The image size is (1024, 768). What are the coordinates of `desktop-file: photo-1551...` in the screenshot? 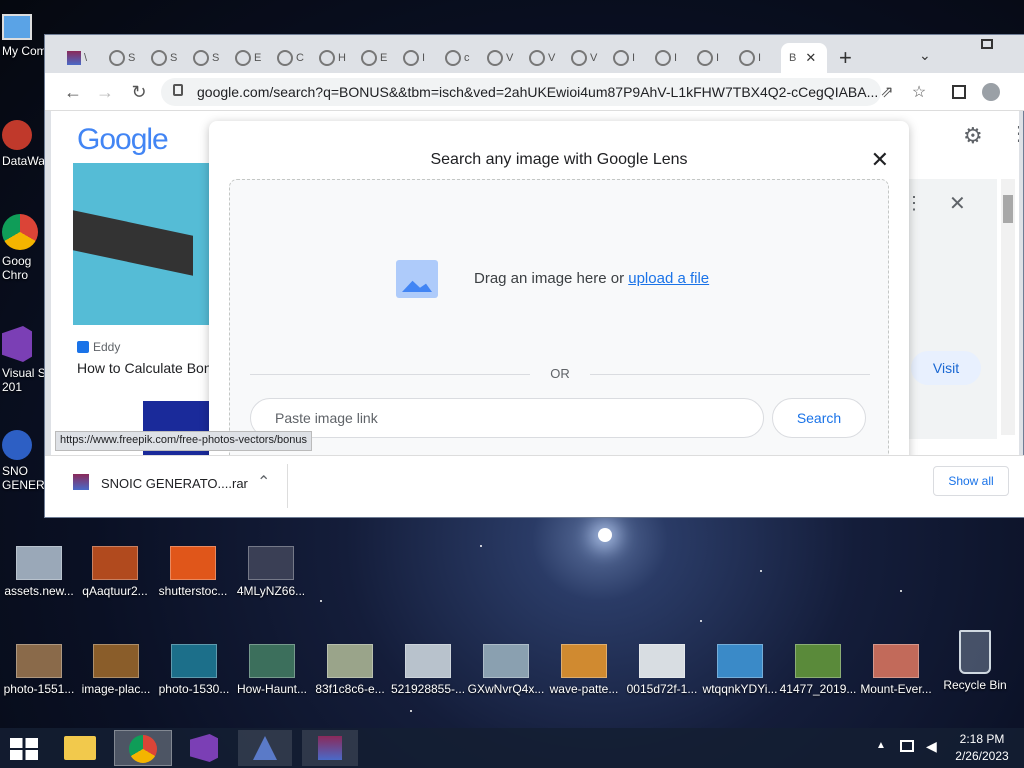 It's located at (39, 670).